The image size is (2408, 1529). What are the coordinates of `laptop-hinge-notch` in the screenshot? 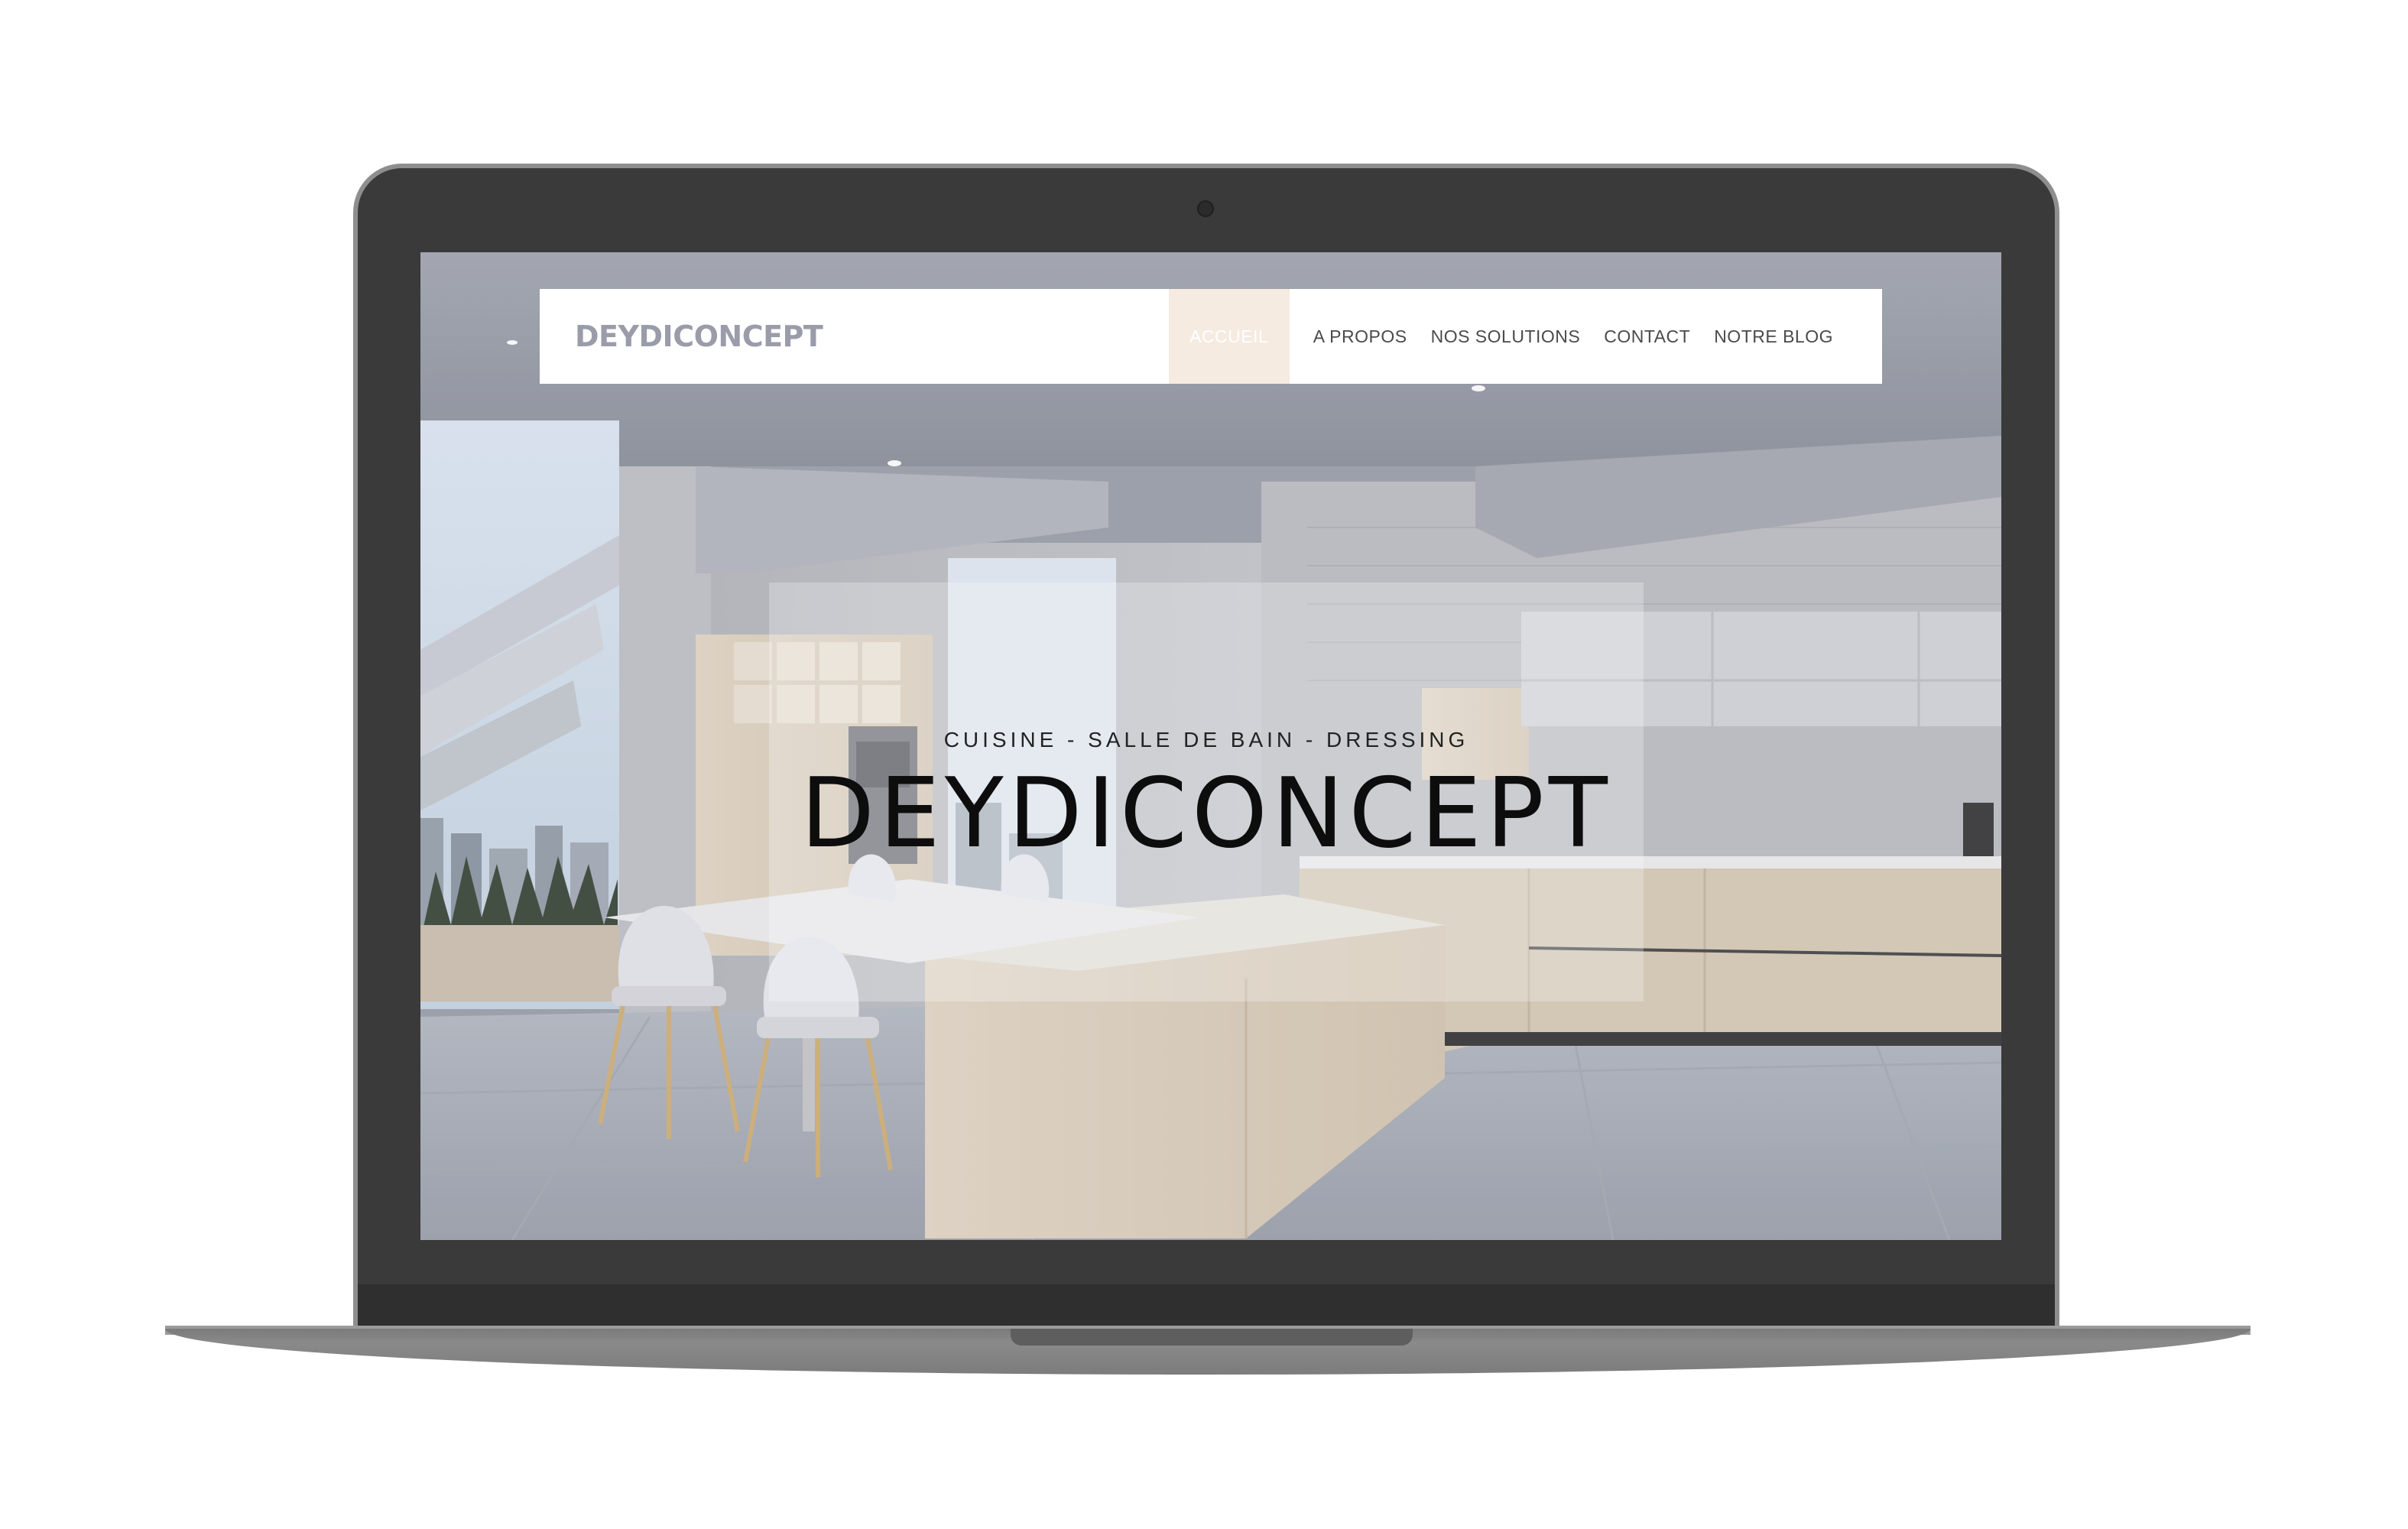 It's located at (1212, 1337).